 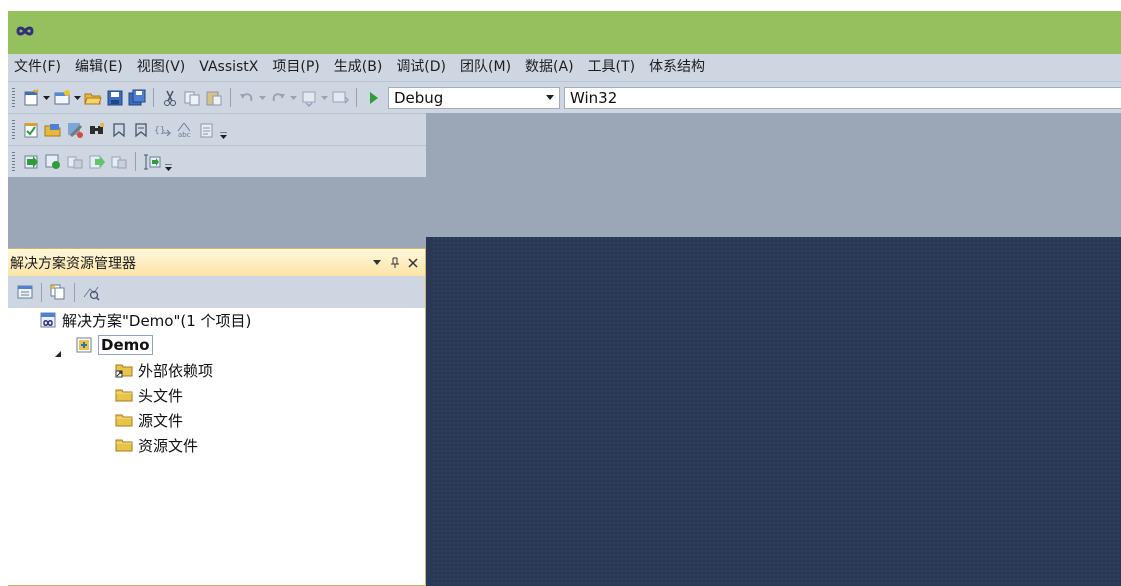 I want to click on bookmark-icon, so click(x=119, y=130).